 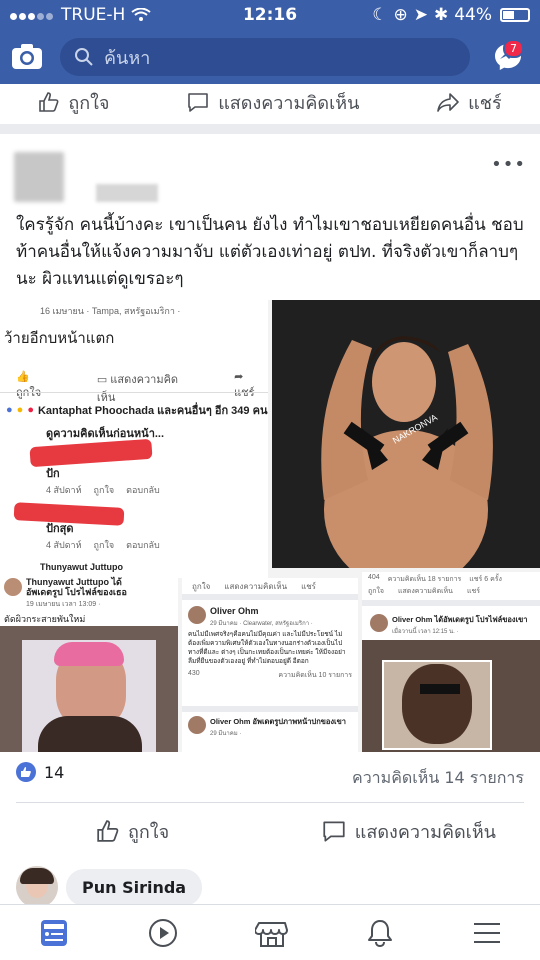 What do you see at coordinates (194, 673) in the screenshot?
I see `panel-reacts: 430` at bounding box center [194, 673].